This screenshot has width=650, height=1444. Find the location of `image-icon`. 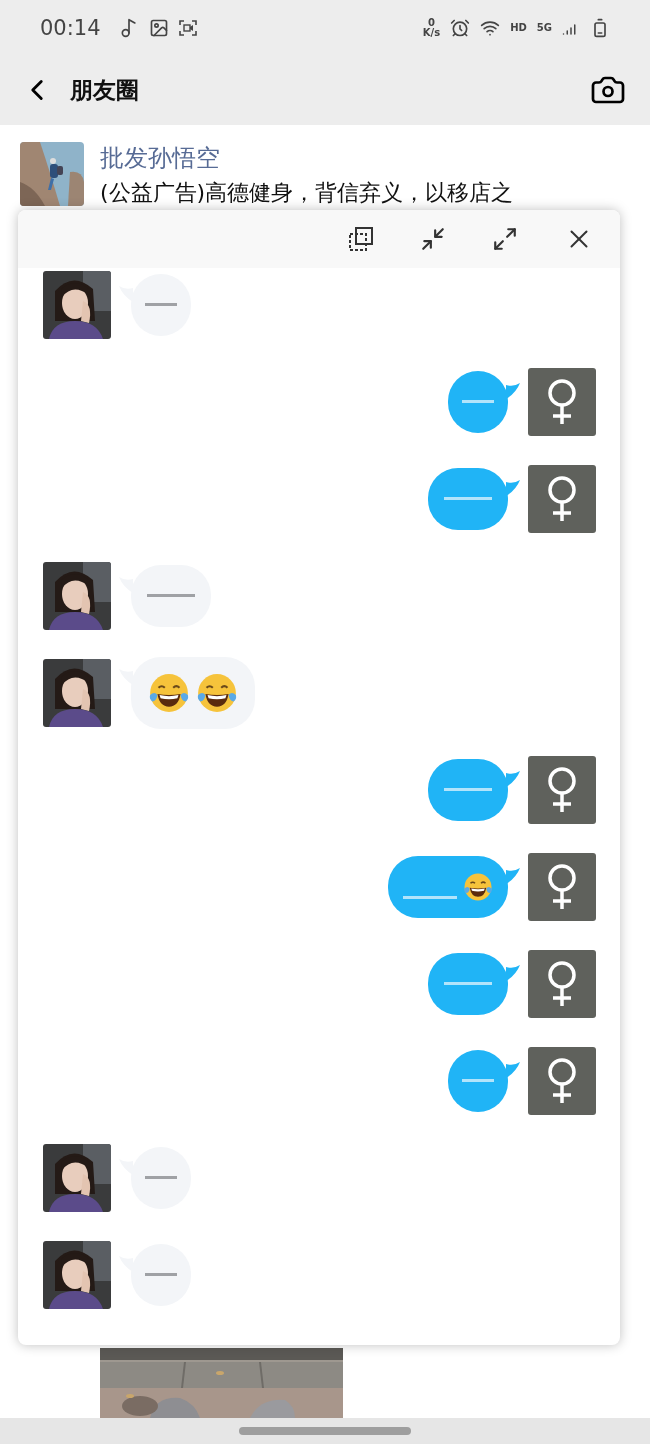

image-icon is located at coordinates (158, 27).